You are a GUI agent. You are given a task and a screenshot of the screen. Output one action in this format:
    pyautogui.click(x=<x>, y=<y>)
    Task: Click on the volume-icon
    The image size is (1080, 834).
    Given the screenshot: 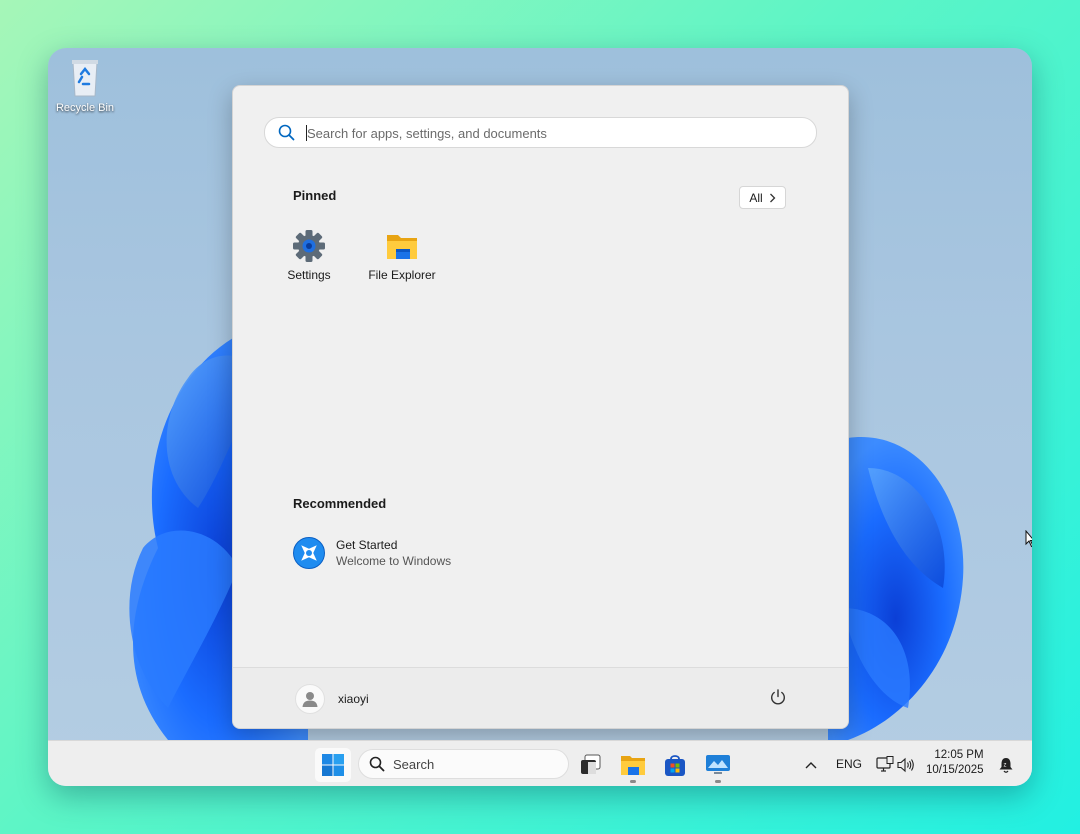 What is the action you would take?
    pyautogui.click(x=905, y=765)
    